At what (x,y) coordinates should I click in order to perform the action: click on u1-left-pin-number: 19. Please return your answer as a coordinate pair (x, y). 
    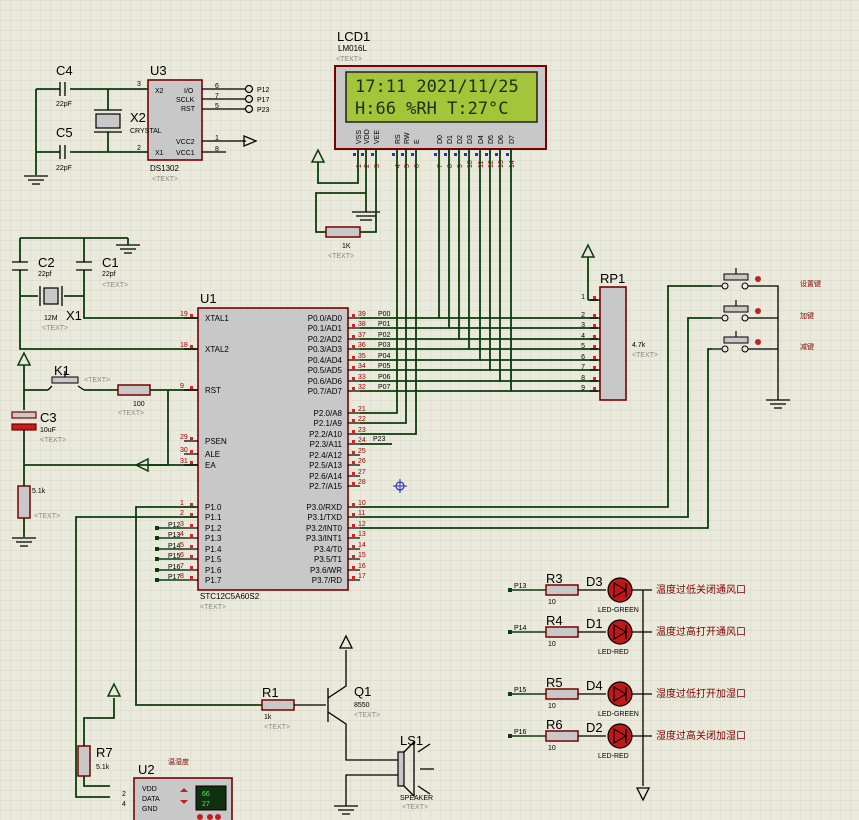
    Looking at the image, I should click on (184, 314).